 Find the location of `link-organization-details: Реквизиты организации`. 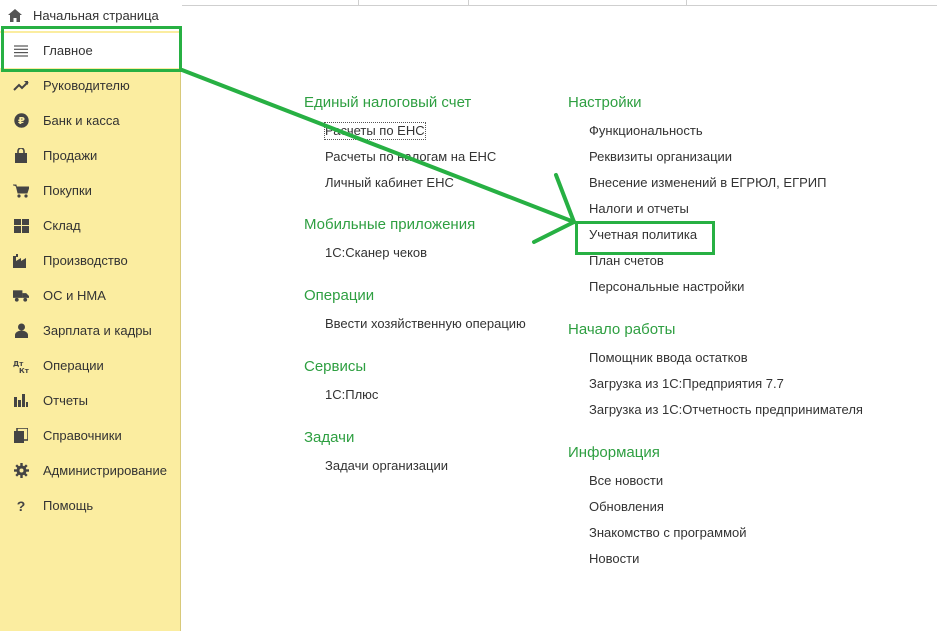

link-organization-details: Реквизиты организации is located at coordinates (748, 157).